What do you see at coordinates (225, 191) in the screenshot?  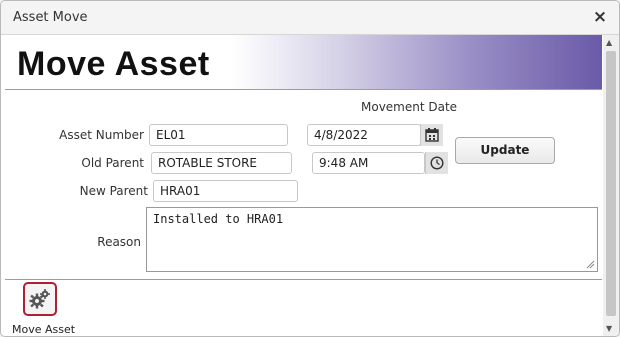 I see `new-parent-field: HRA01` at bounding box center [225, 191].